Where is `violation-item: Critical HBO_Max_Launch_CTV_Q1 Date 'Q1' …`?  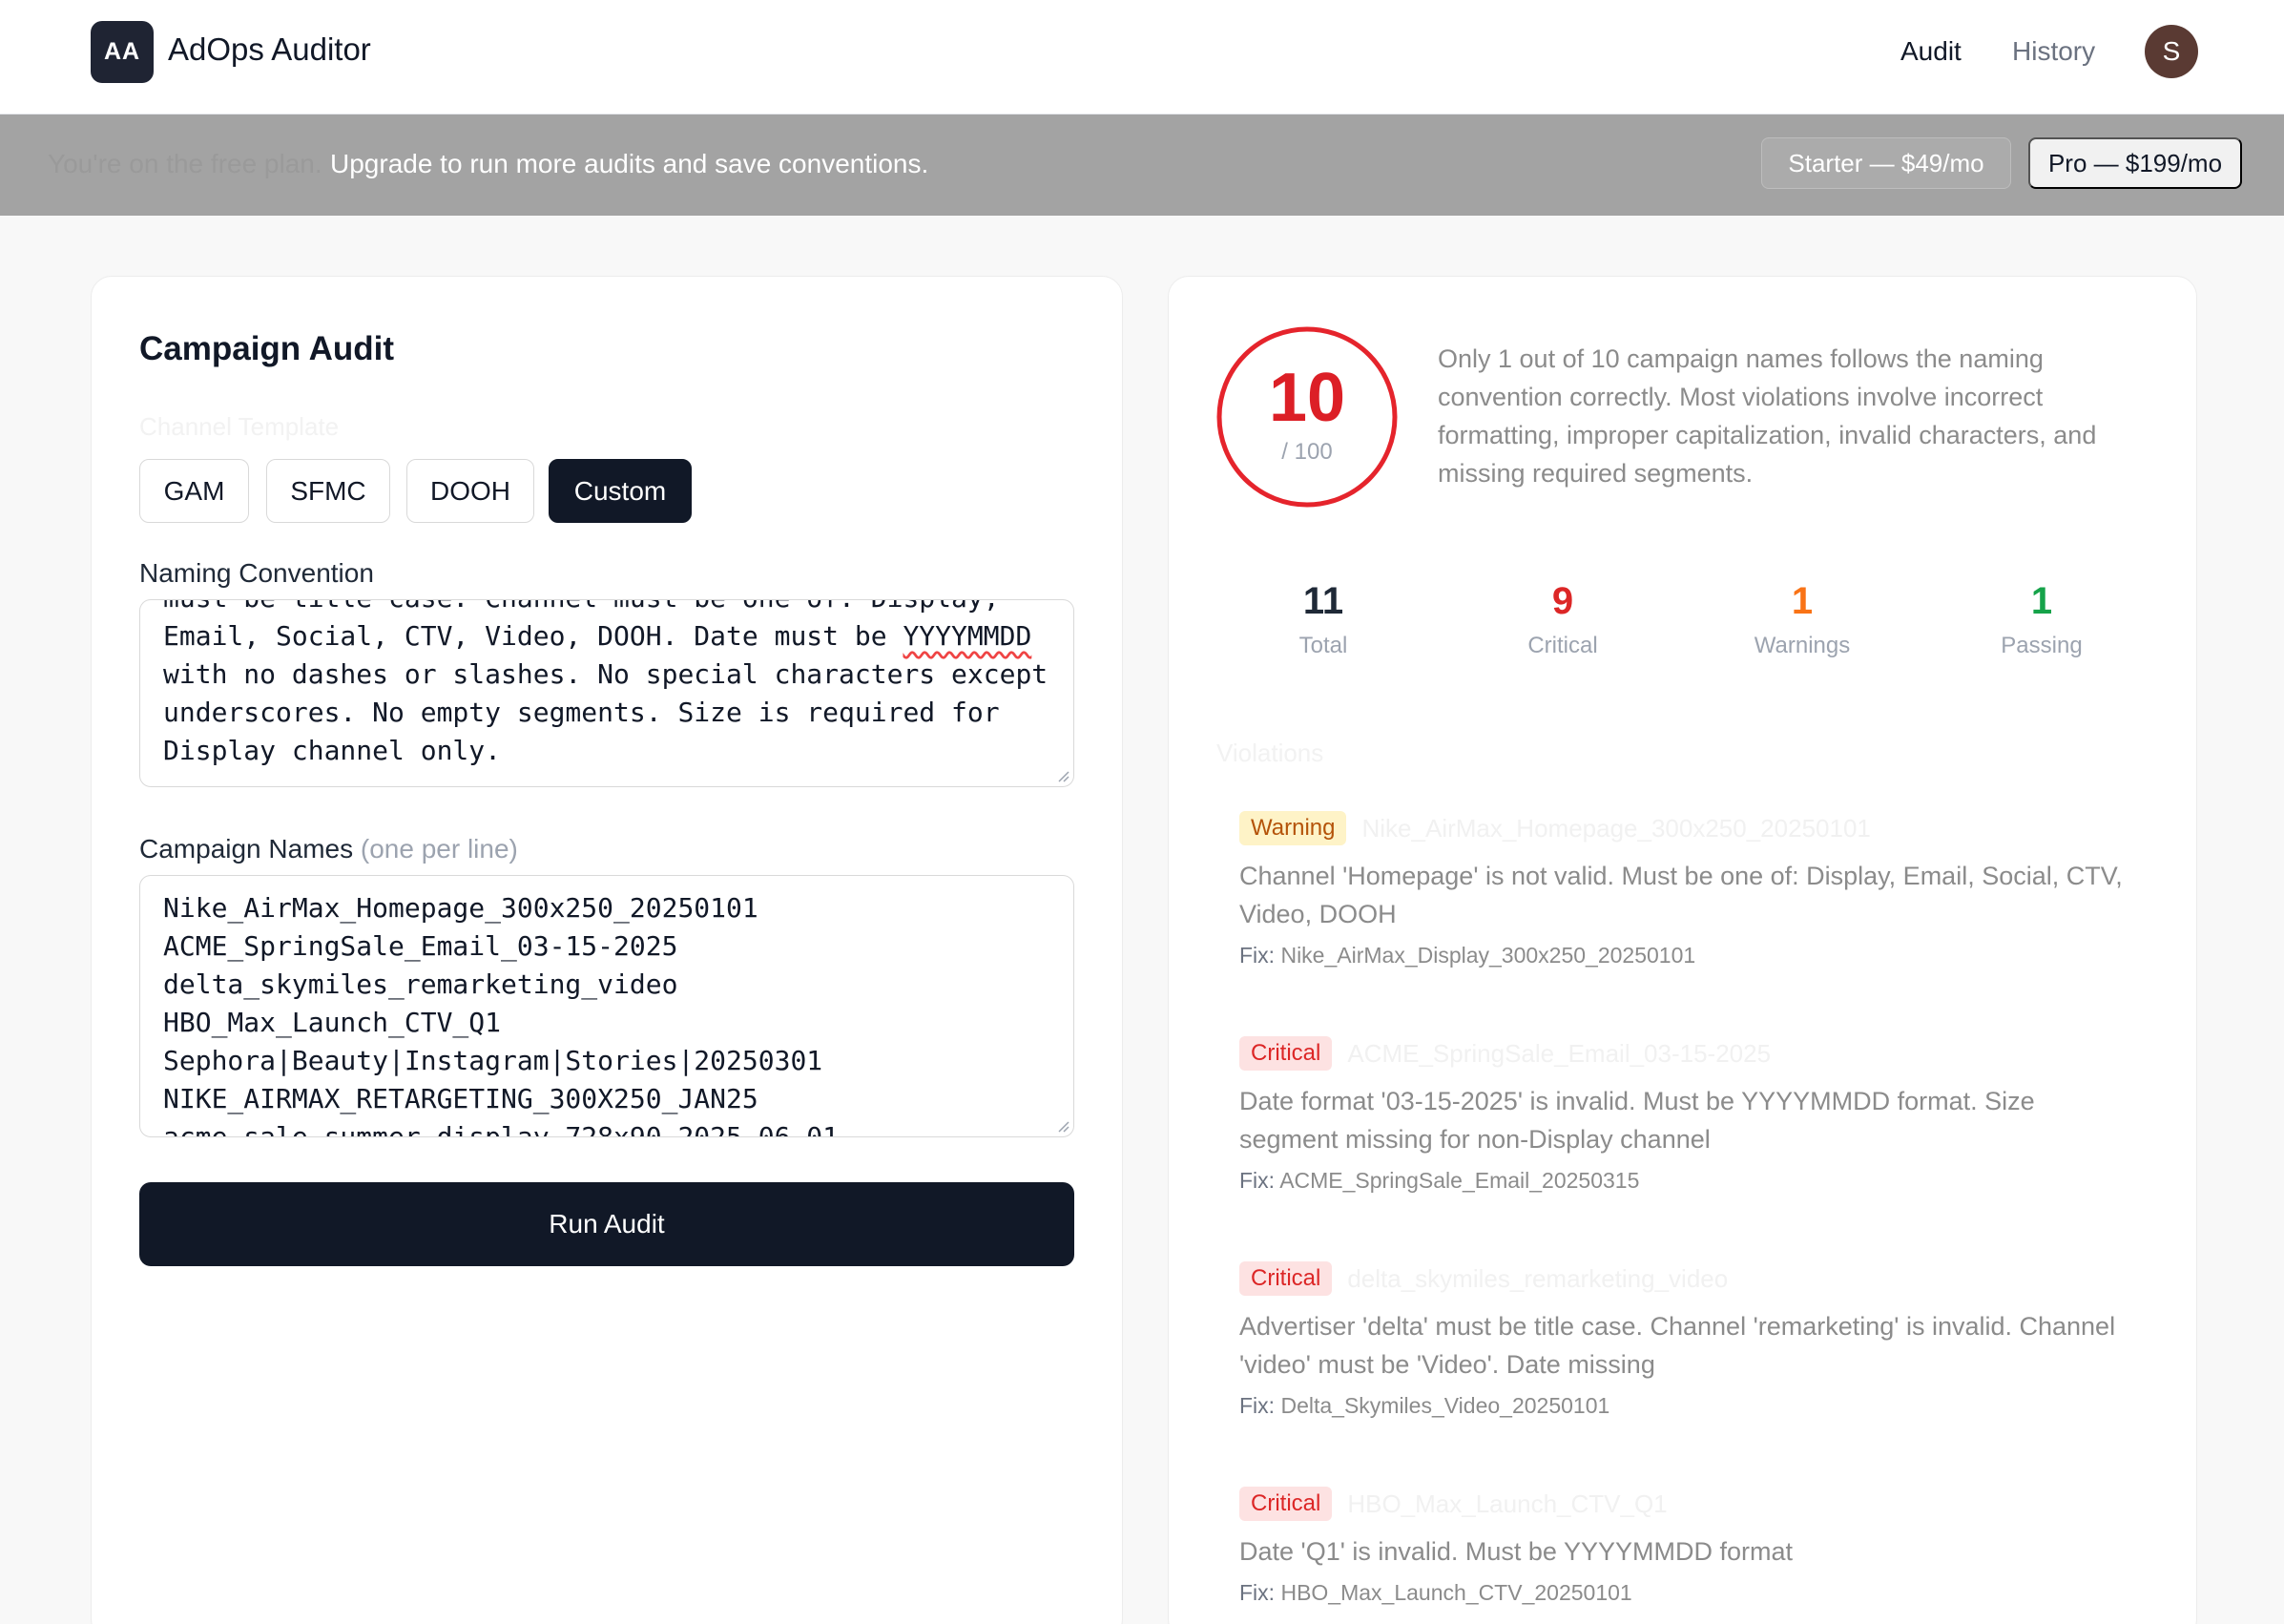 violation-item: Critical HBO_Max_Launch_CTV_Q1 Date 'Q1' … is located at coordinates (1687, 1546).